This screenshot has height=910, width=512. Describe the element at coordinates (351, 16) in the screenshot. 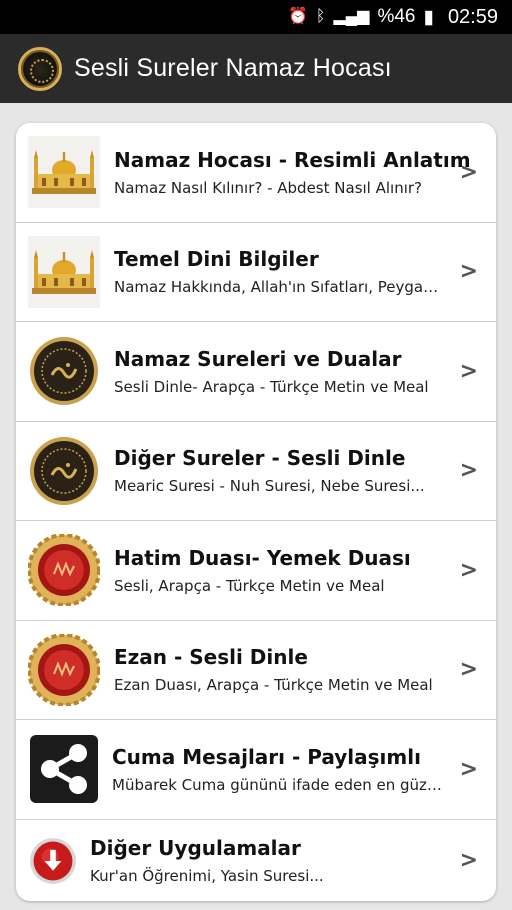

I see `signal-icon: ▂▄▆` at that location.